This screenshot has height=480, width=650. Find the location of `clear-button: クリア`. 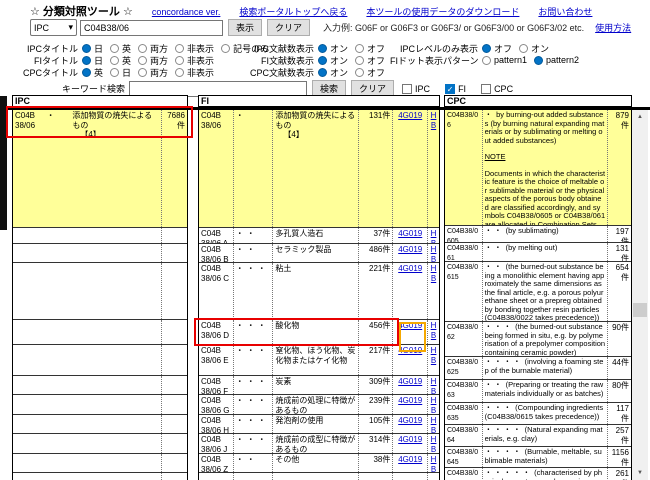

clear-button: クリア is located at coordinates (289, 27).